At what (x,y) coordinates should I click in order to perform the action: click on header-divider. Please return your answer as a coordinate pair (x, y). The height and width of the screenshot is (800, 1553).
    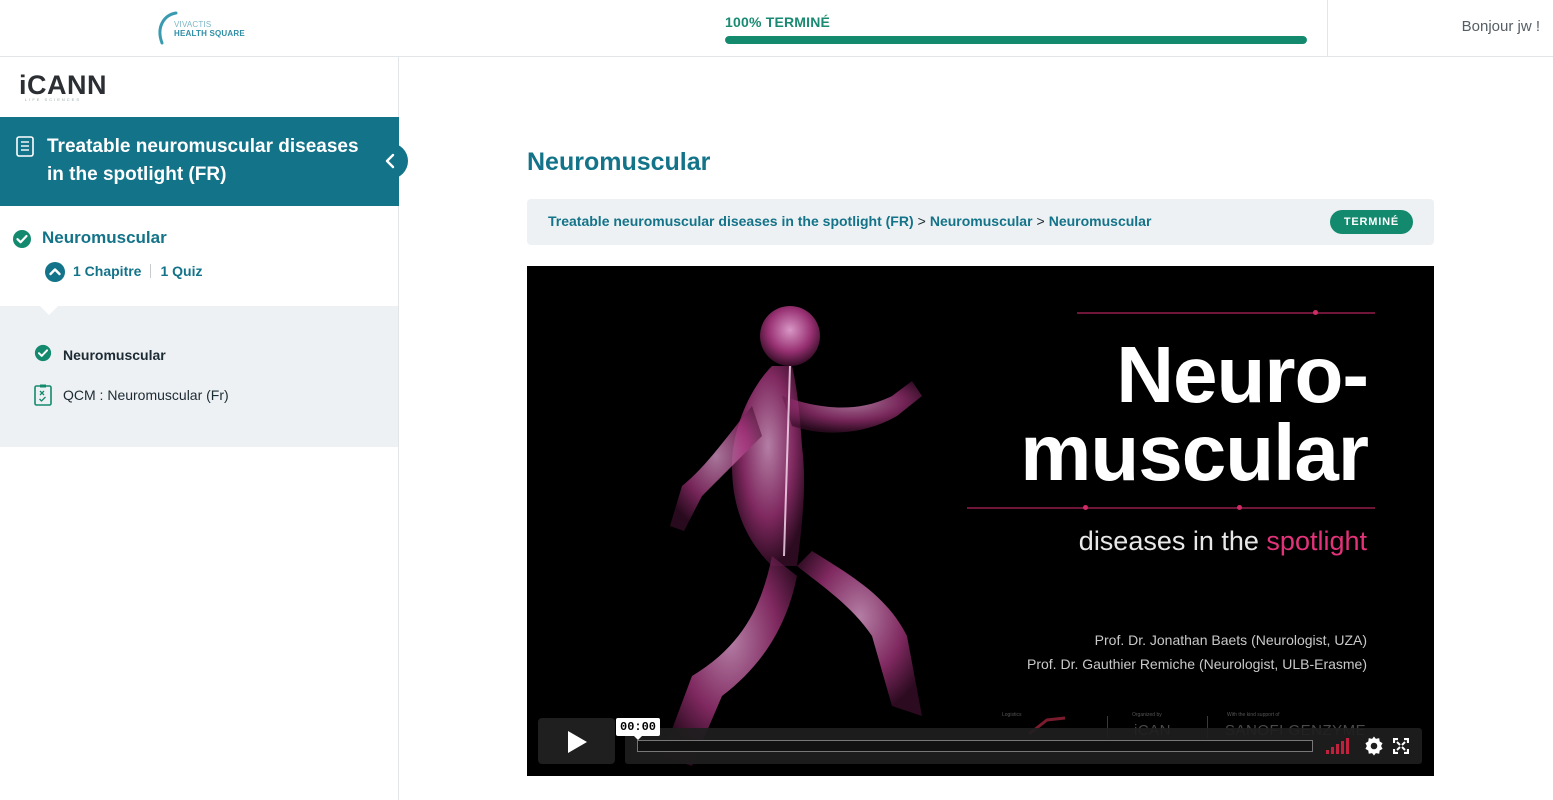
    Looking at the image, I should click on (1327, 28).